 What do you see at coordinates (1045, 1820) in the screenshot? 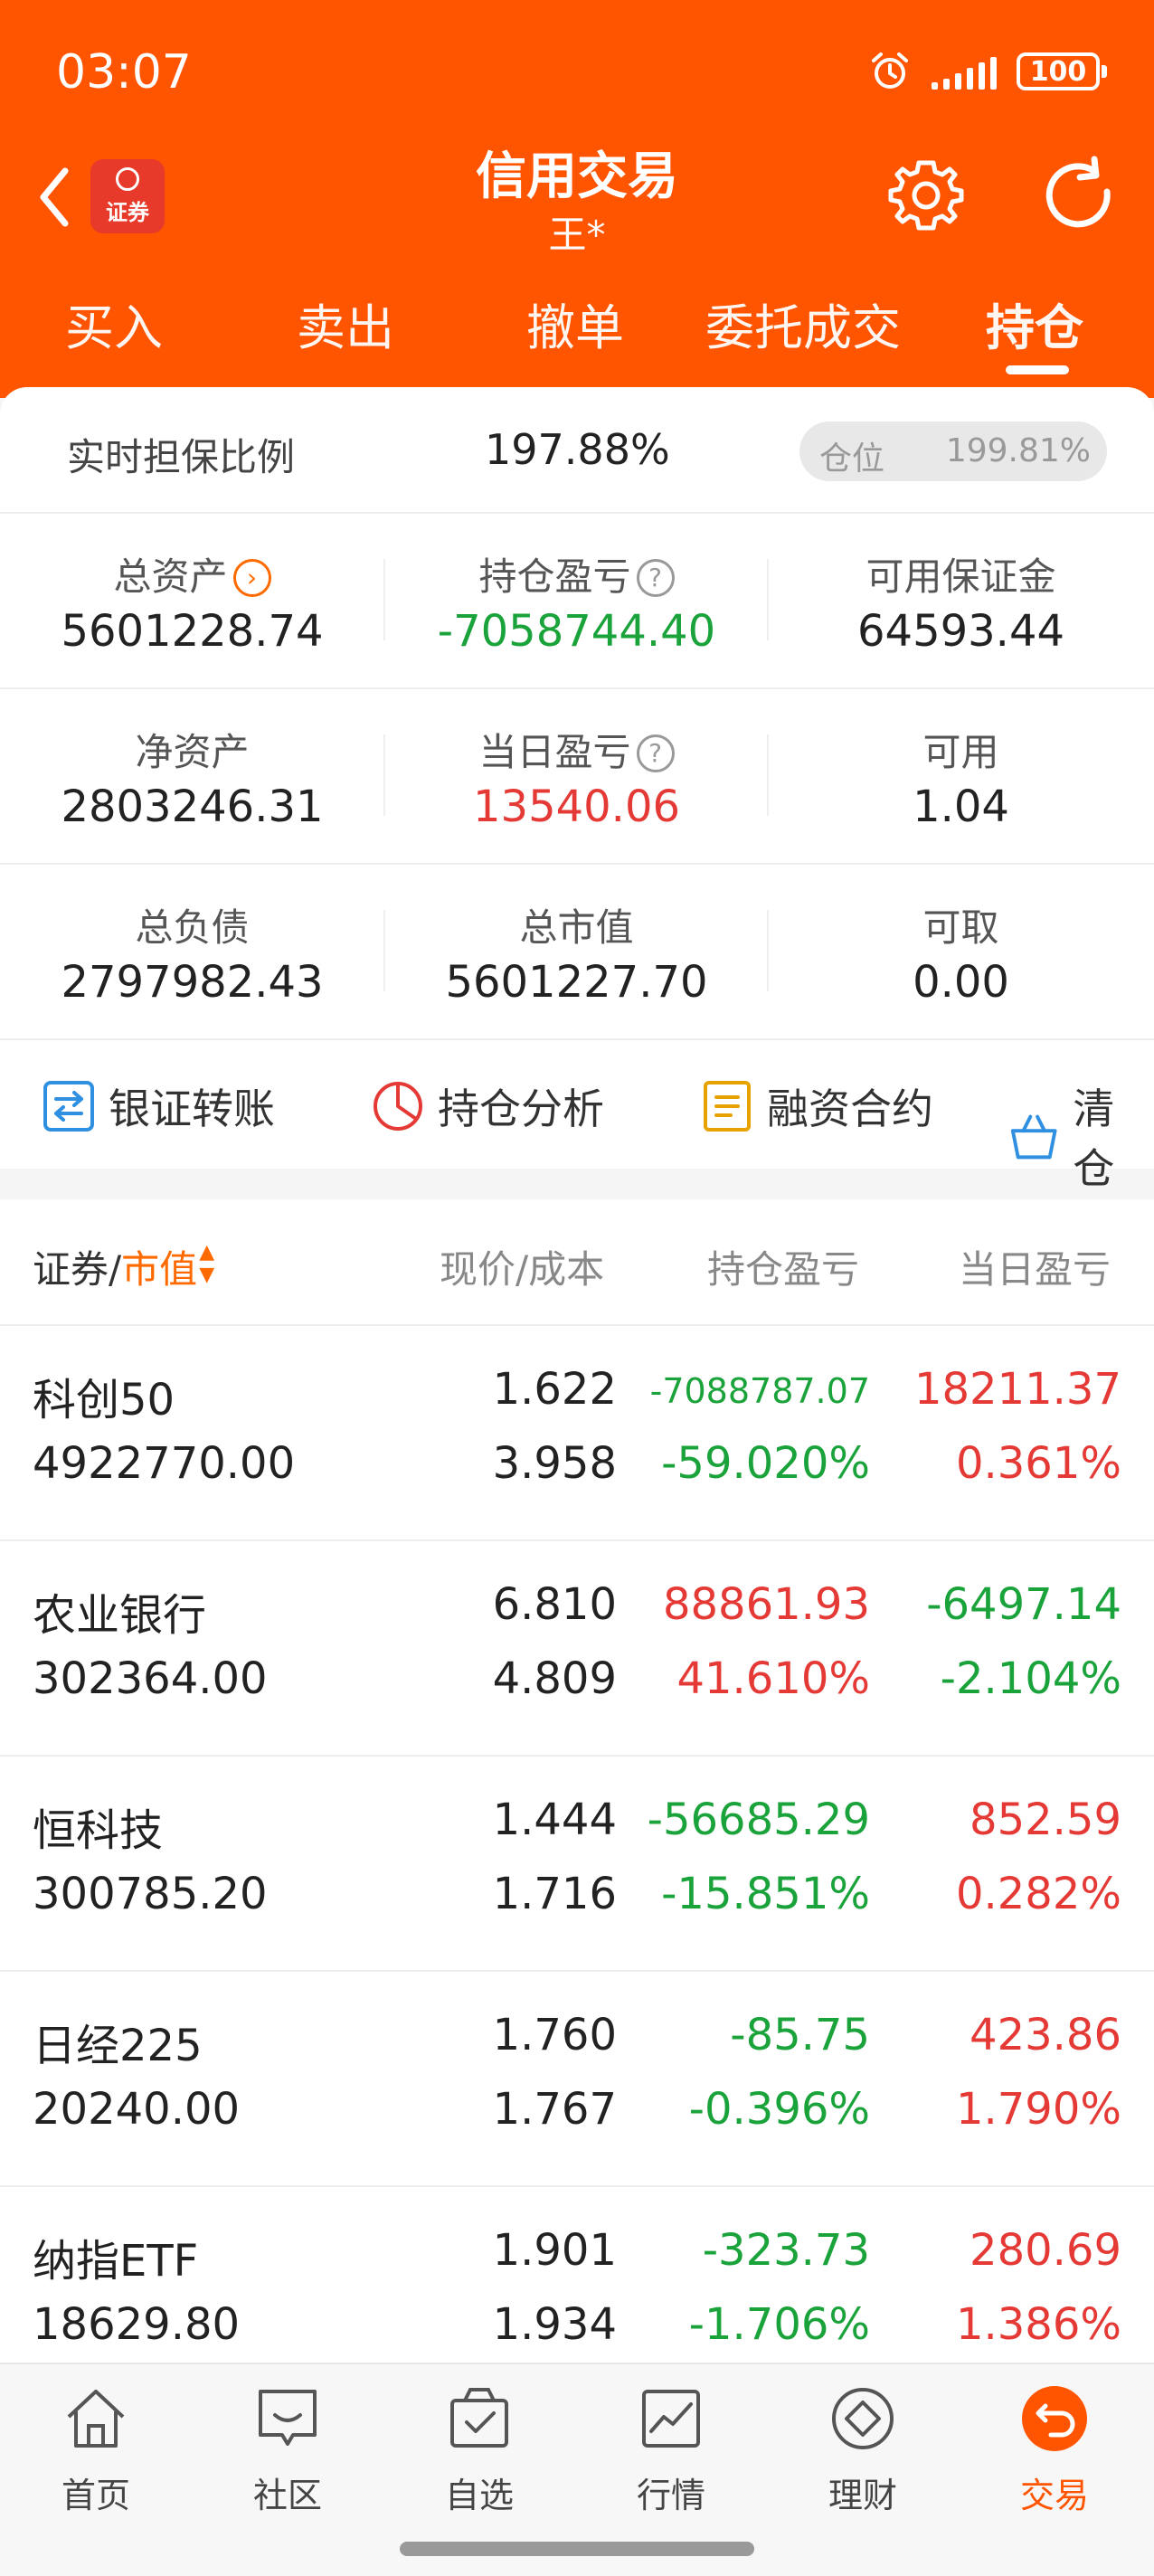
I see `day-pl: 852.59` at bounding box center [1045, 1820].